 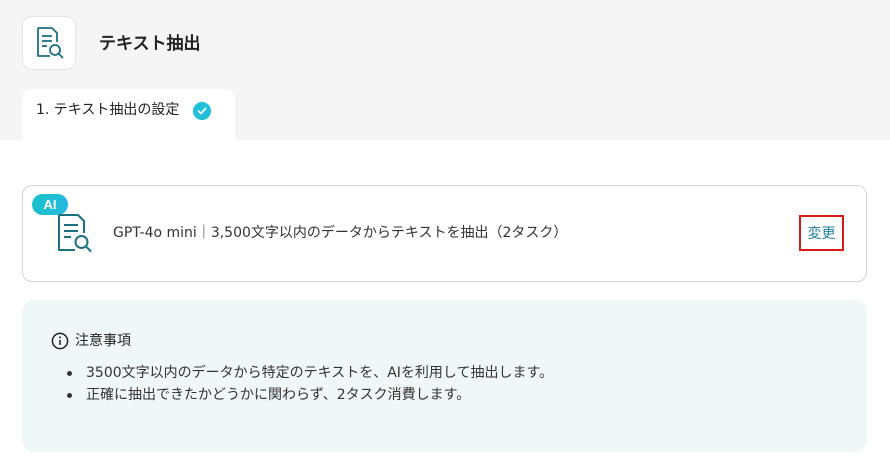 What do you see at coordinates (202, 111) in the screenshot?
I see `check-circle-icon` at bounding box center [202, 111].